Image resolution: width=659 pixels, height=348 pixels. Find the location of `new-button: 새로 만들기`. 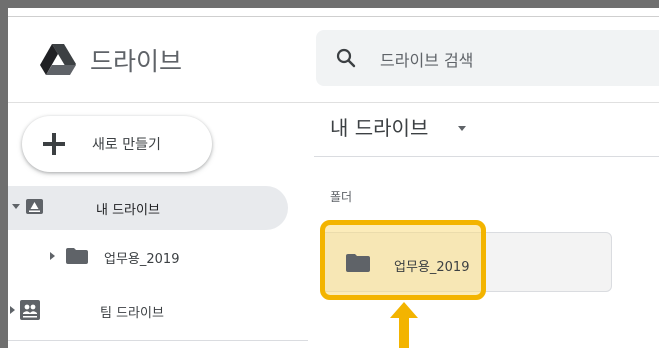

new-button: 새로 만들기 is located at coordinates (117, 144).